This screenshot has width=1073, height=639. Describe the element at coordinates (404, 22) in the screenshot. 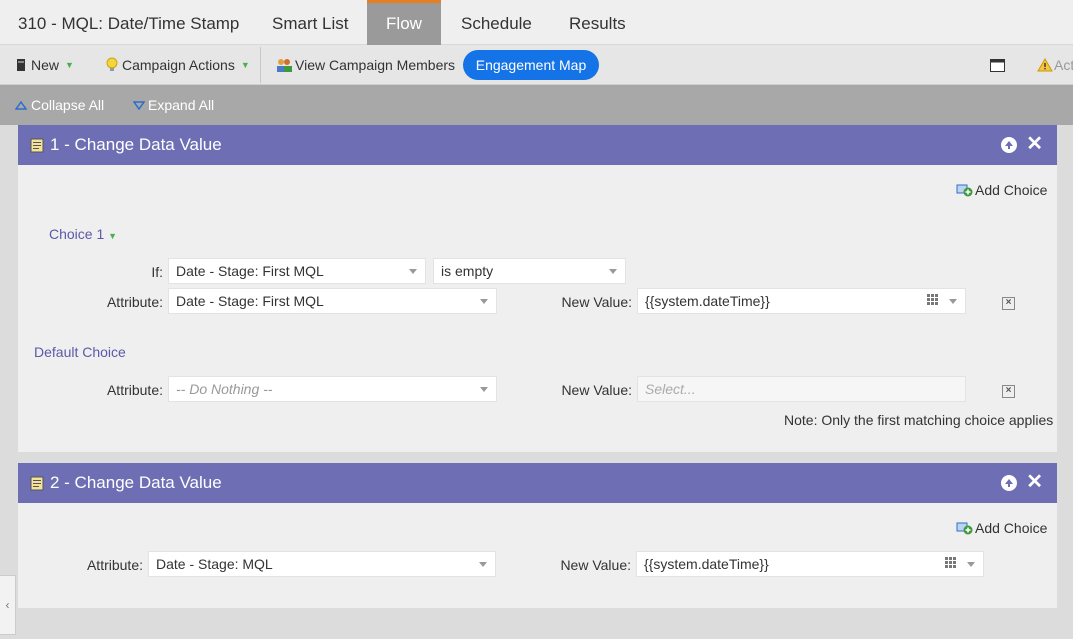

I see `tab-flow: Flow` at that location.